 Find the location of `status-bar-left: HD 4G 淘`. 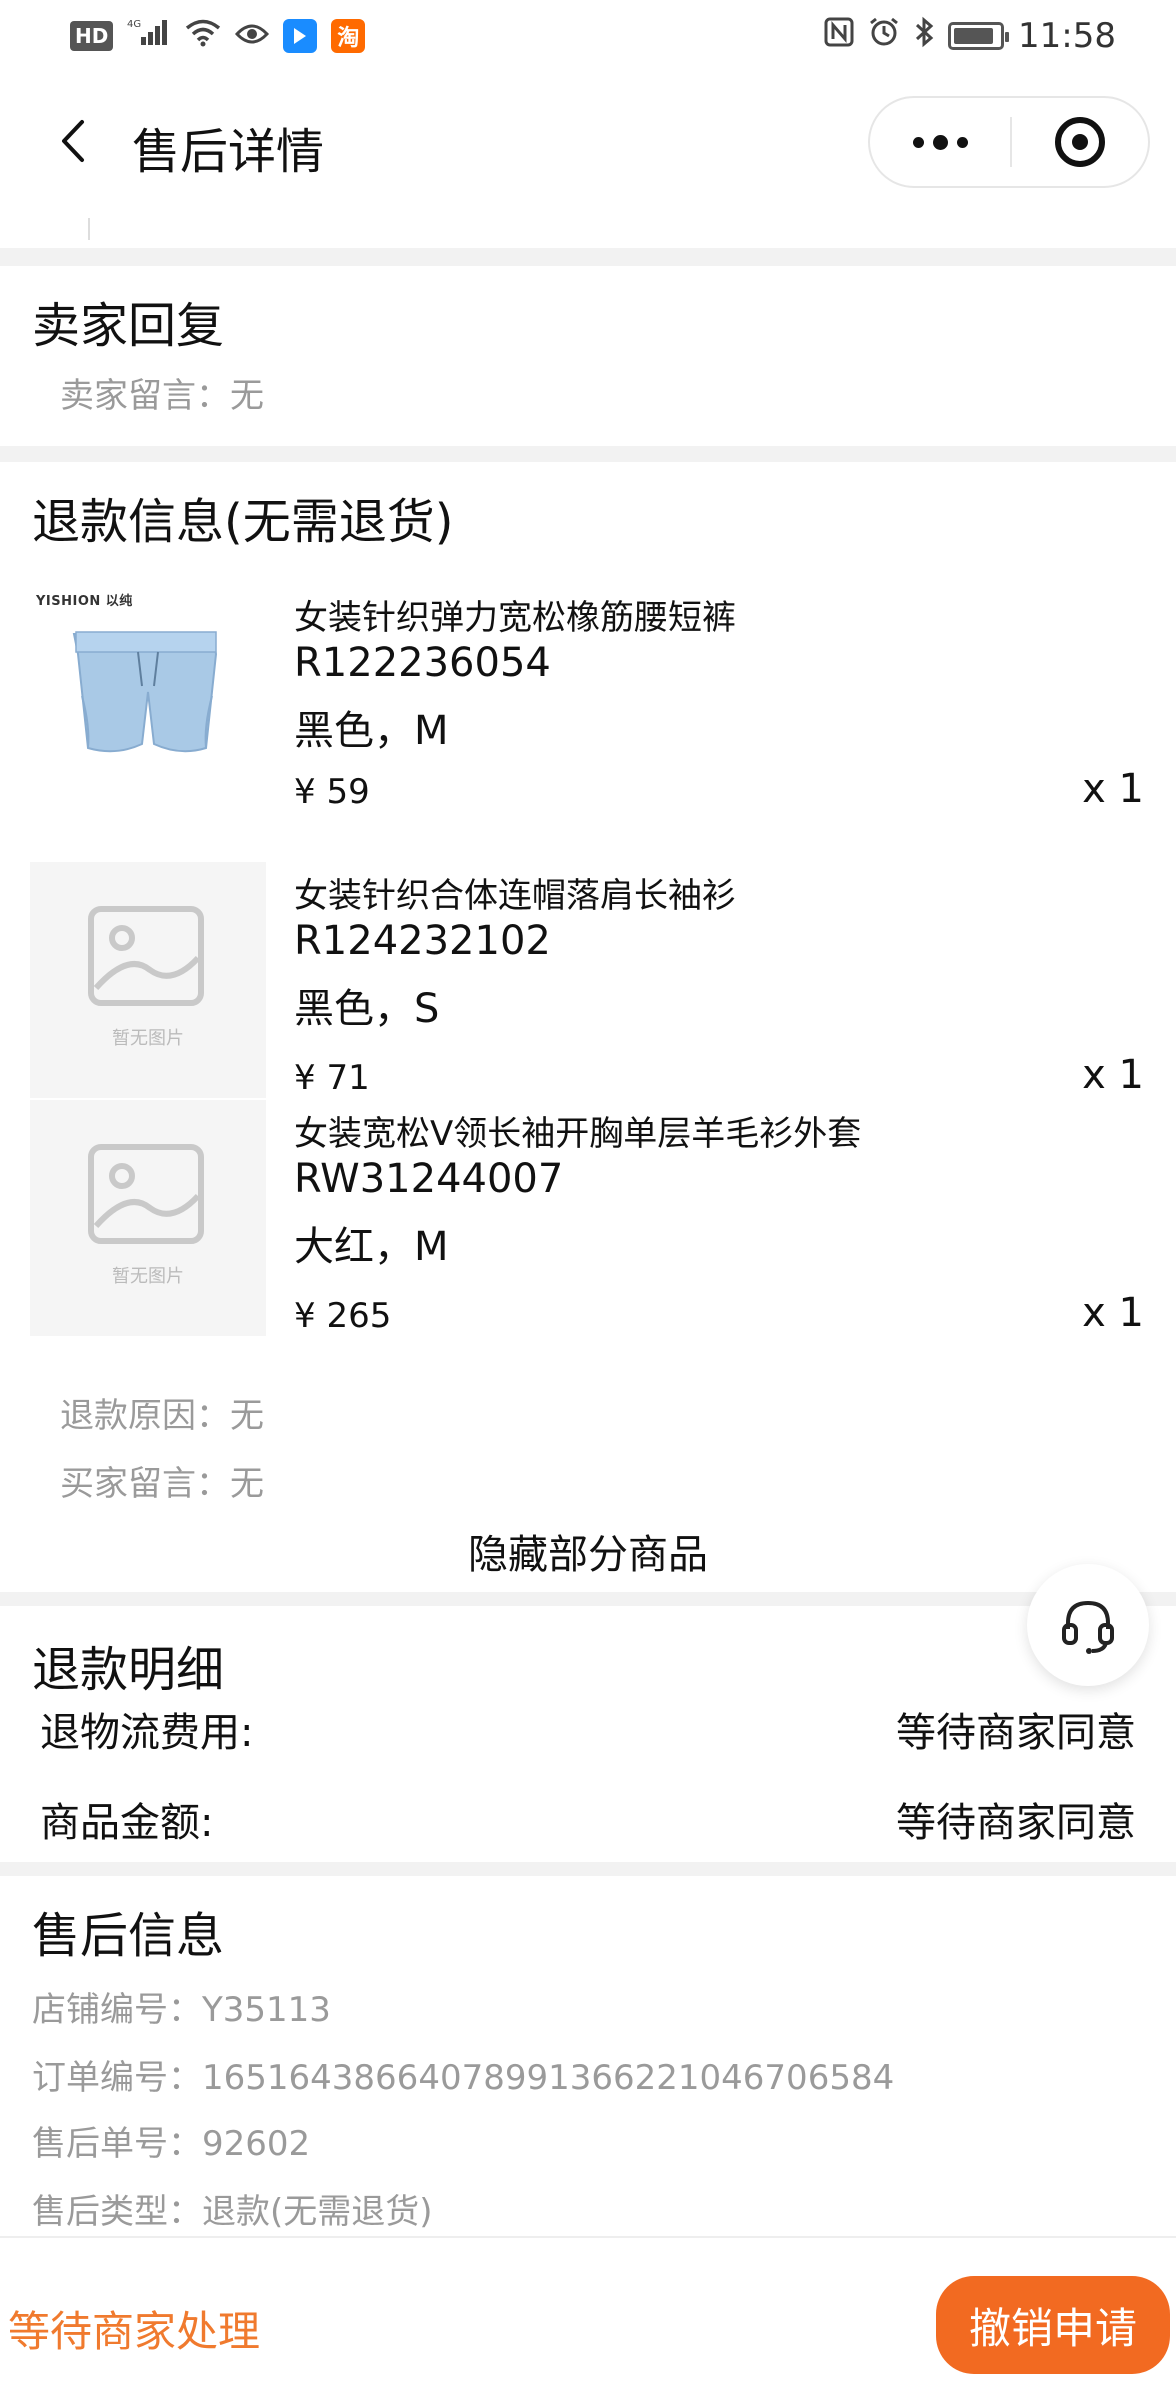

status-bar-left: HD 4G 淘 is located at coordinates (218, 36).